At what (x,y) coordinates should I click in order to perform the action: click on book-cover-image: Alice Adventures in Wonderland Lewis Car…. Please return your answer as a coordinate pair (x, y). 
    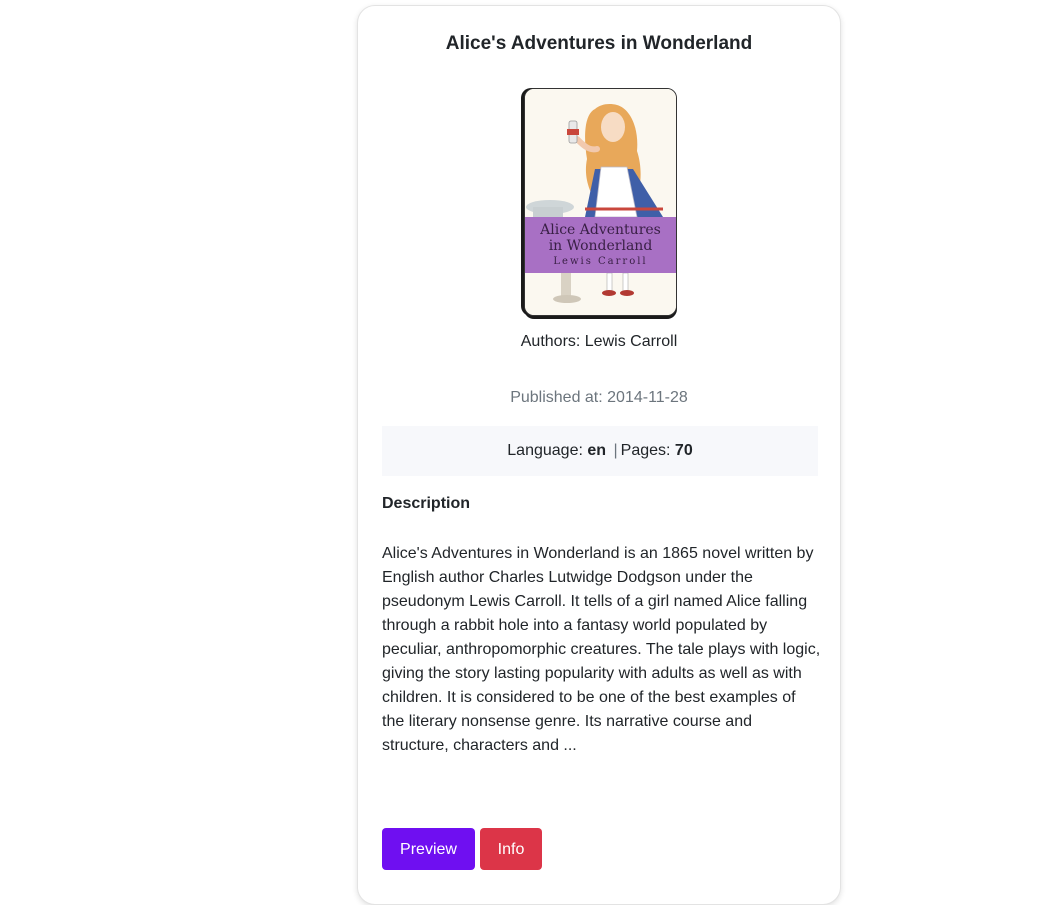
    Looking at the image, I should click on (600, 202).